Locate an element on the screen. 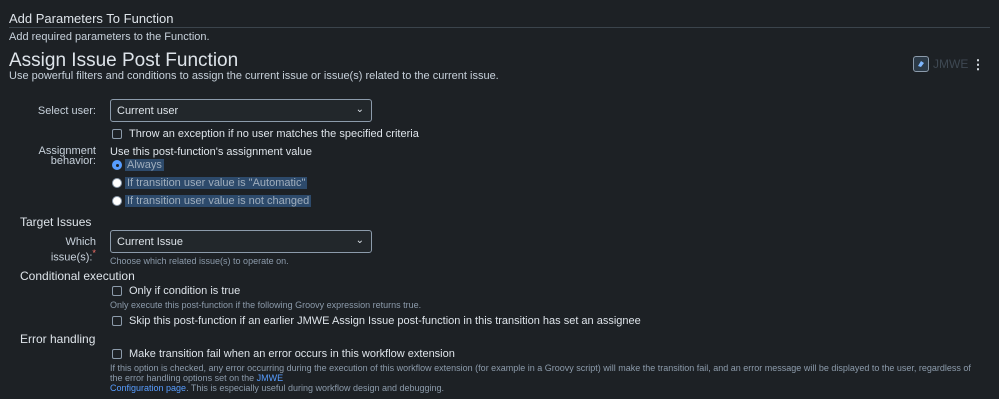 The height and width of the screenshot is (399, 999). app-badge: JMWE is located at coordinates (940, 64).